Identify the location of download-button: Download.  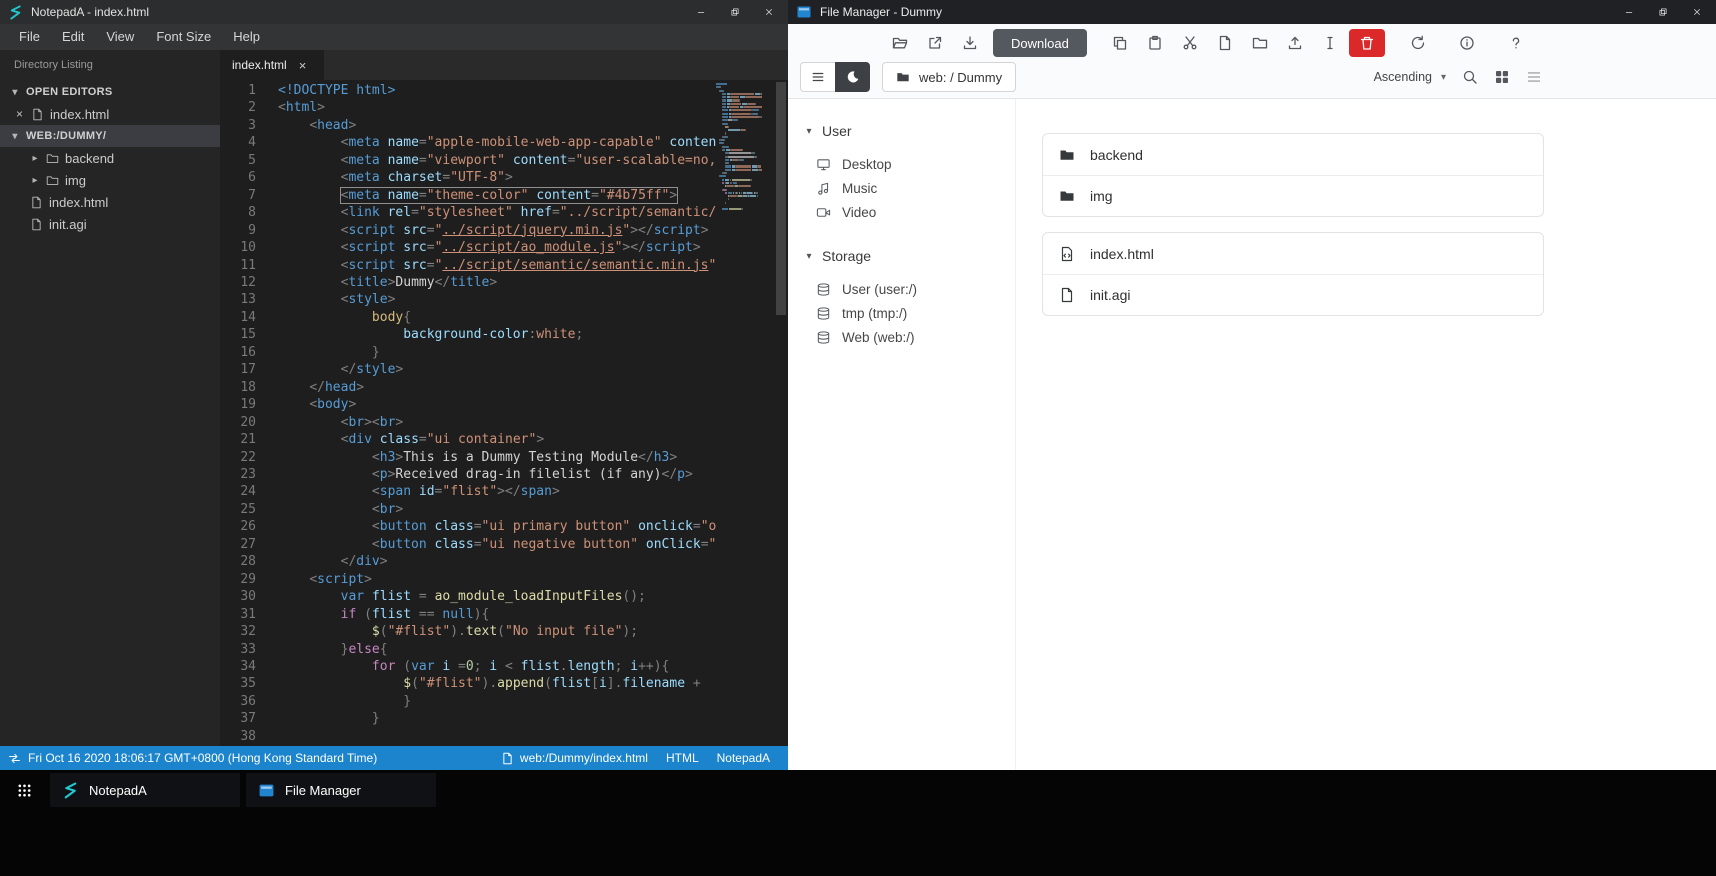
(1040, 43).